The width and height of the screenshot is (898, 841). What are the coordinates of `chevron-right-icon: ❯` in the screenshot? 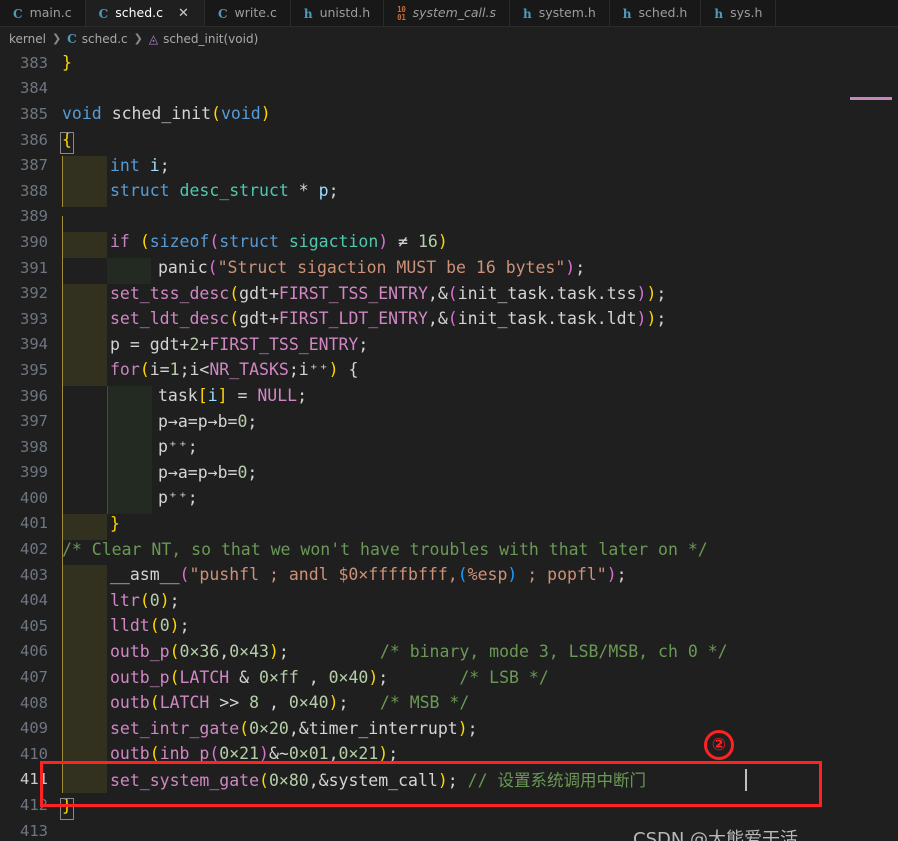 It's located at (138, 38).